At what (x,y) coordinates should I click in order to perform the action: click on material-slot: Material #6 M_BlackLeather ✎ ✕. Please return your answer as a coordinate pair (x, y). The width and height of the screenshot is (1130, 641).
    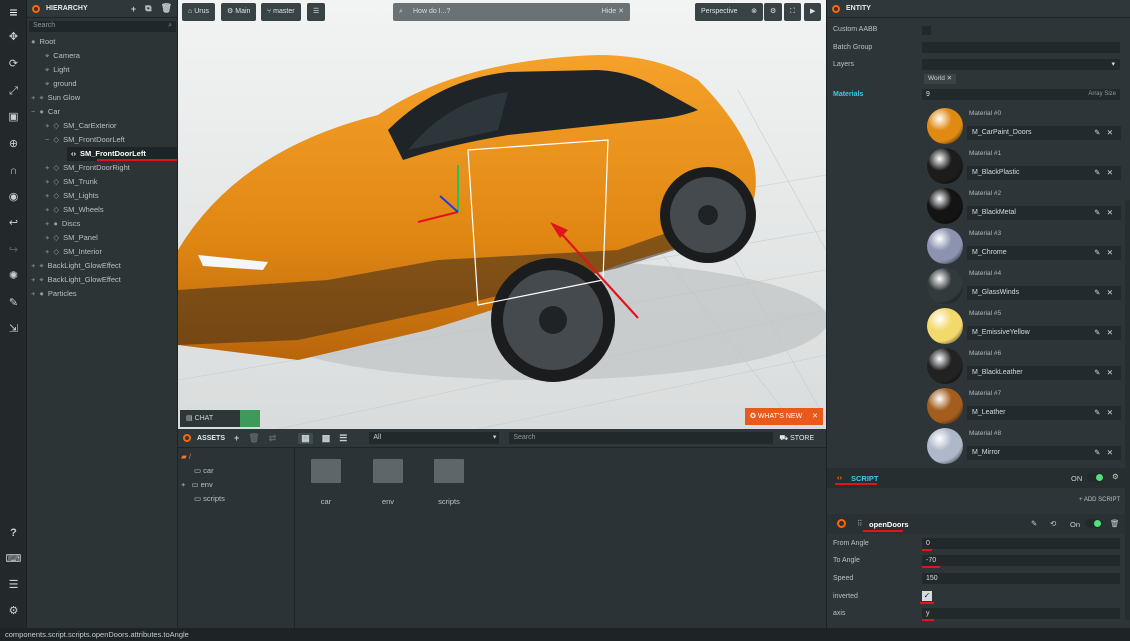
    Looking at the image, I should click on (1024, 366).